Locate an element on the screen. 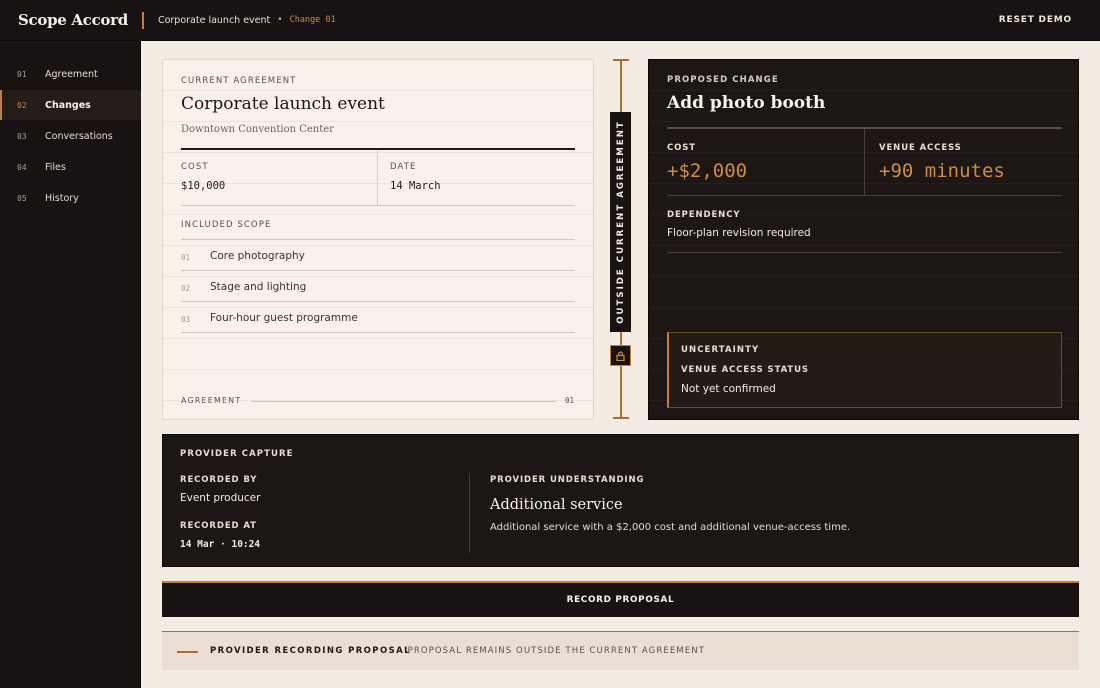 Image resolution: width=1100 pixels, height=688 pixels. recorded-by-value: Event producer is located at coordinates (220, 498).